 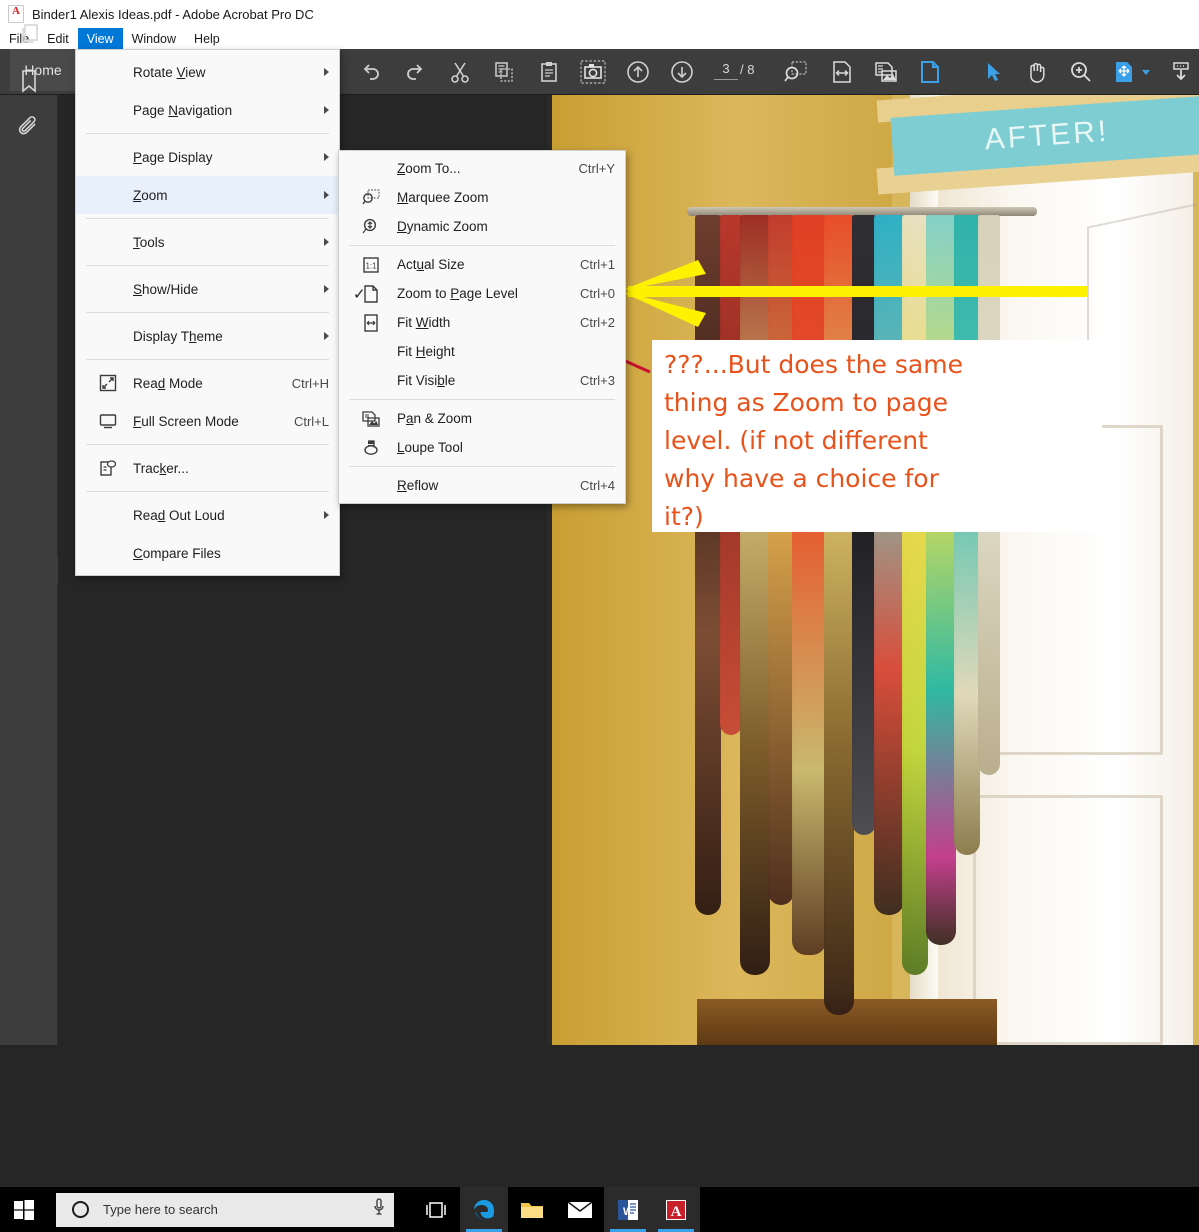 What do you see at coordinates (482, 447) in the screenshot?
I see `submenu-item-loupe-tool: Loupe Tool` at bounding box center [482, 447].